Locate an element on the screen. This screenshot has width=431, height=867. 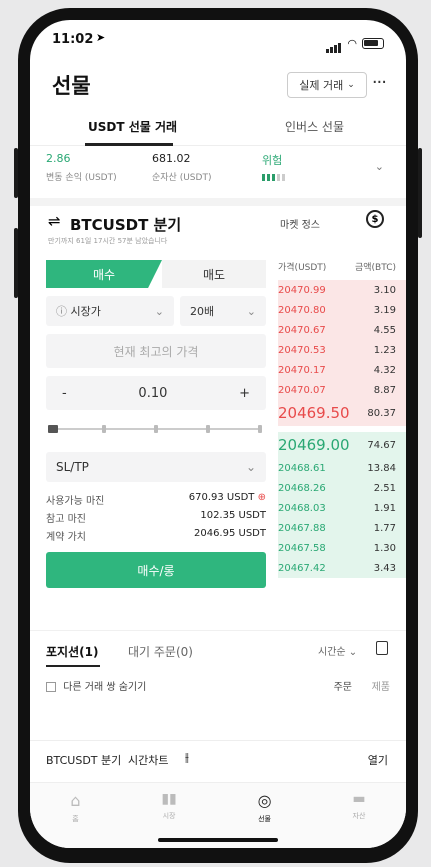
futures-icon: ◎ is located at coordinates (264, 800).